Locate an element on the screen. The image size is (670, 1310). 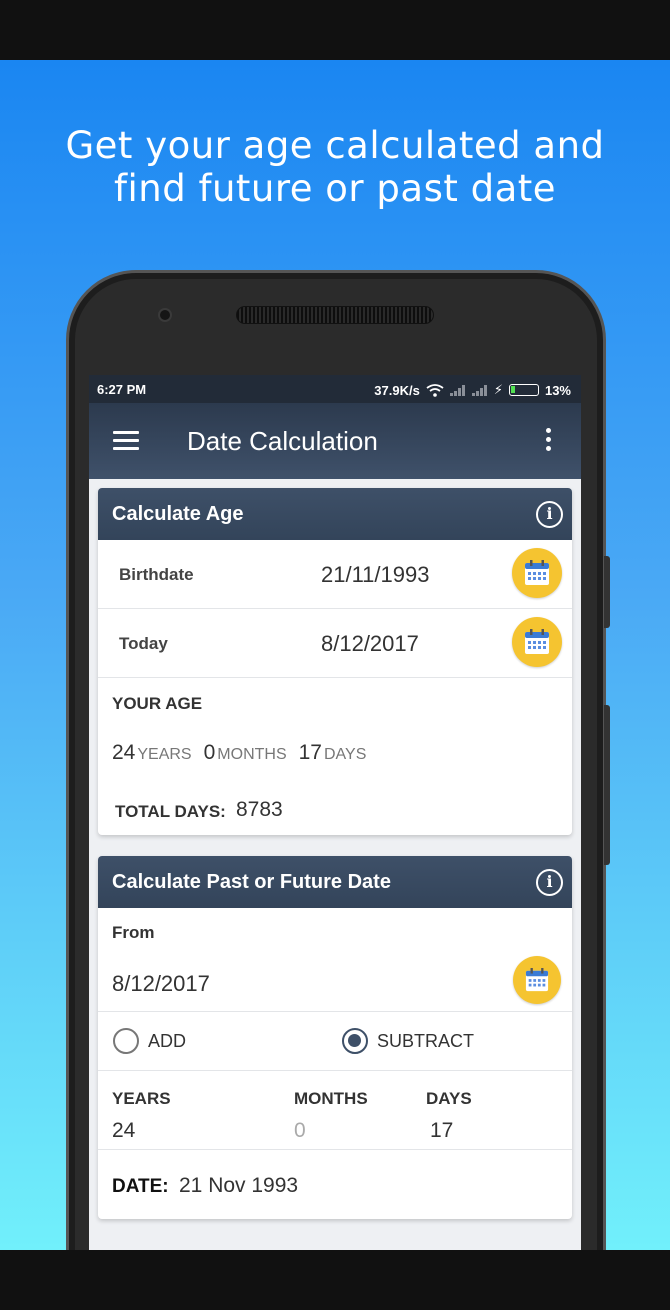
battery-icon is located at coordinates (523, 390).